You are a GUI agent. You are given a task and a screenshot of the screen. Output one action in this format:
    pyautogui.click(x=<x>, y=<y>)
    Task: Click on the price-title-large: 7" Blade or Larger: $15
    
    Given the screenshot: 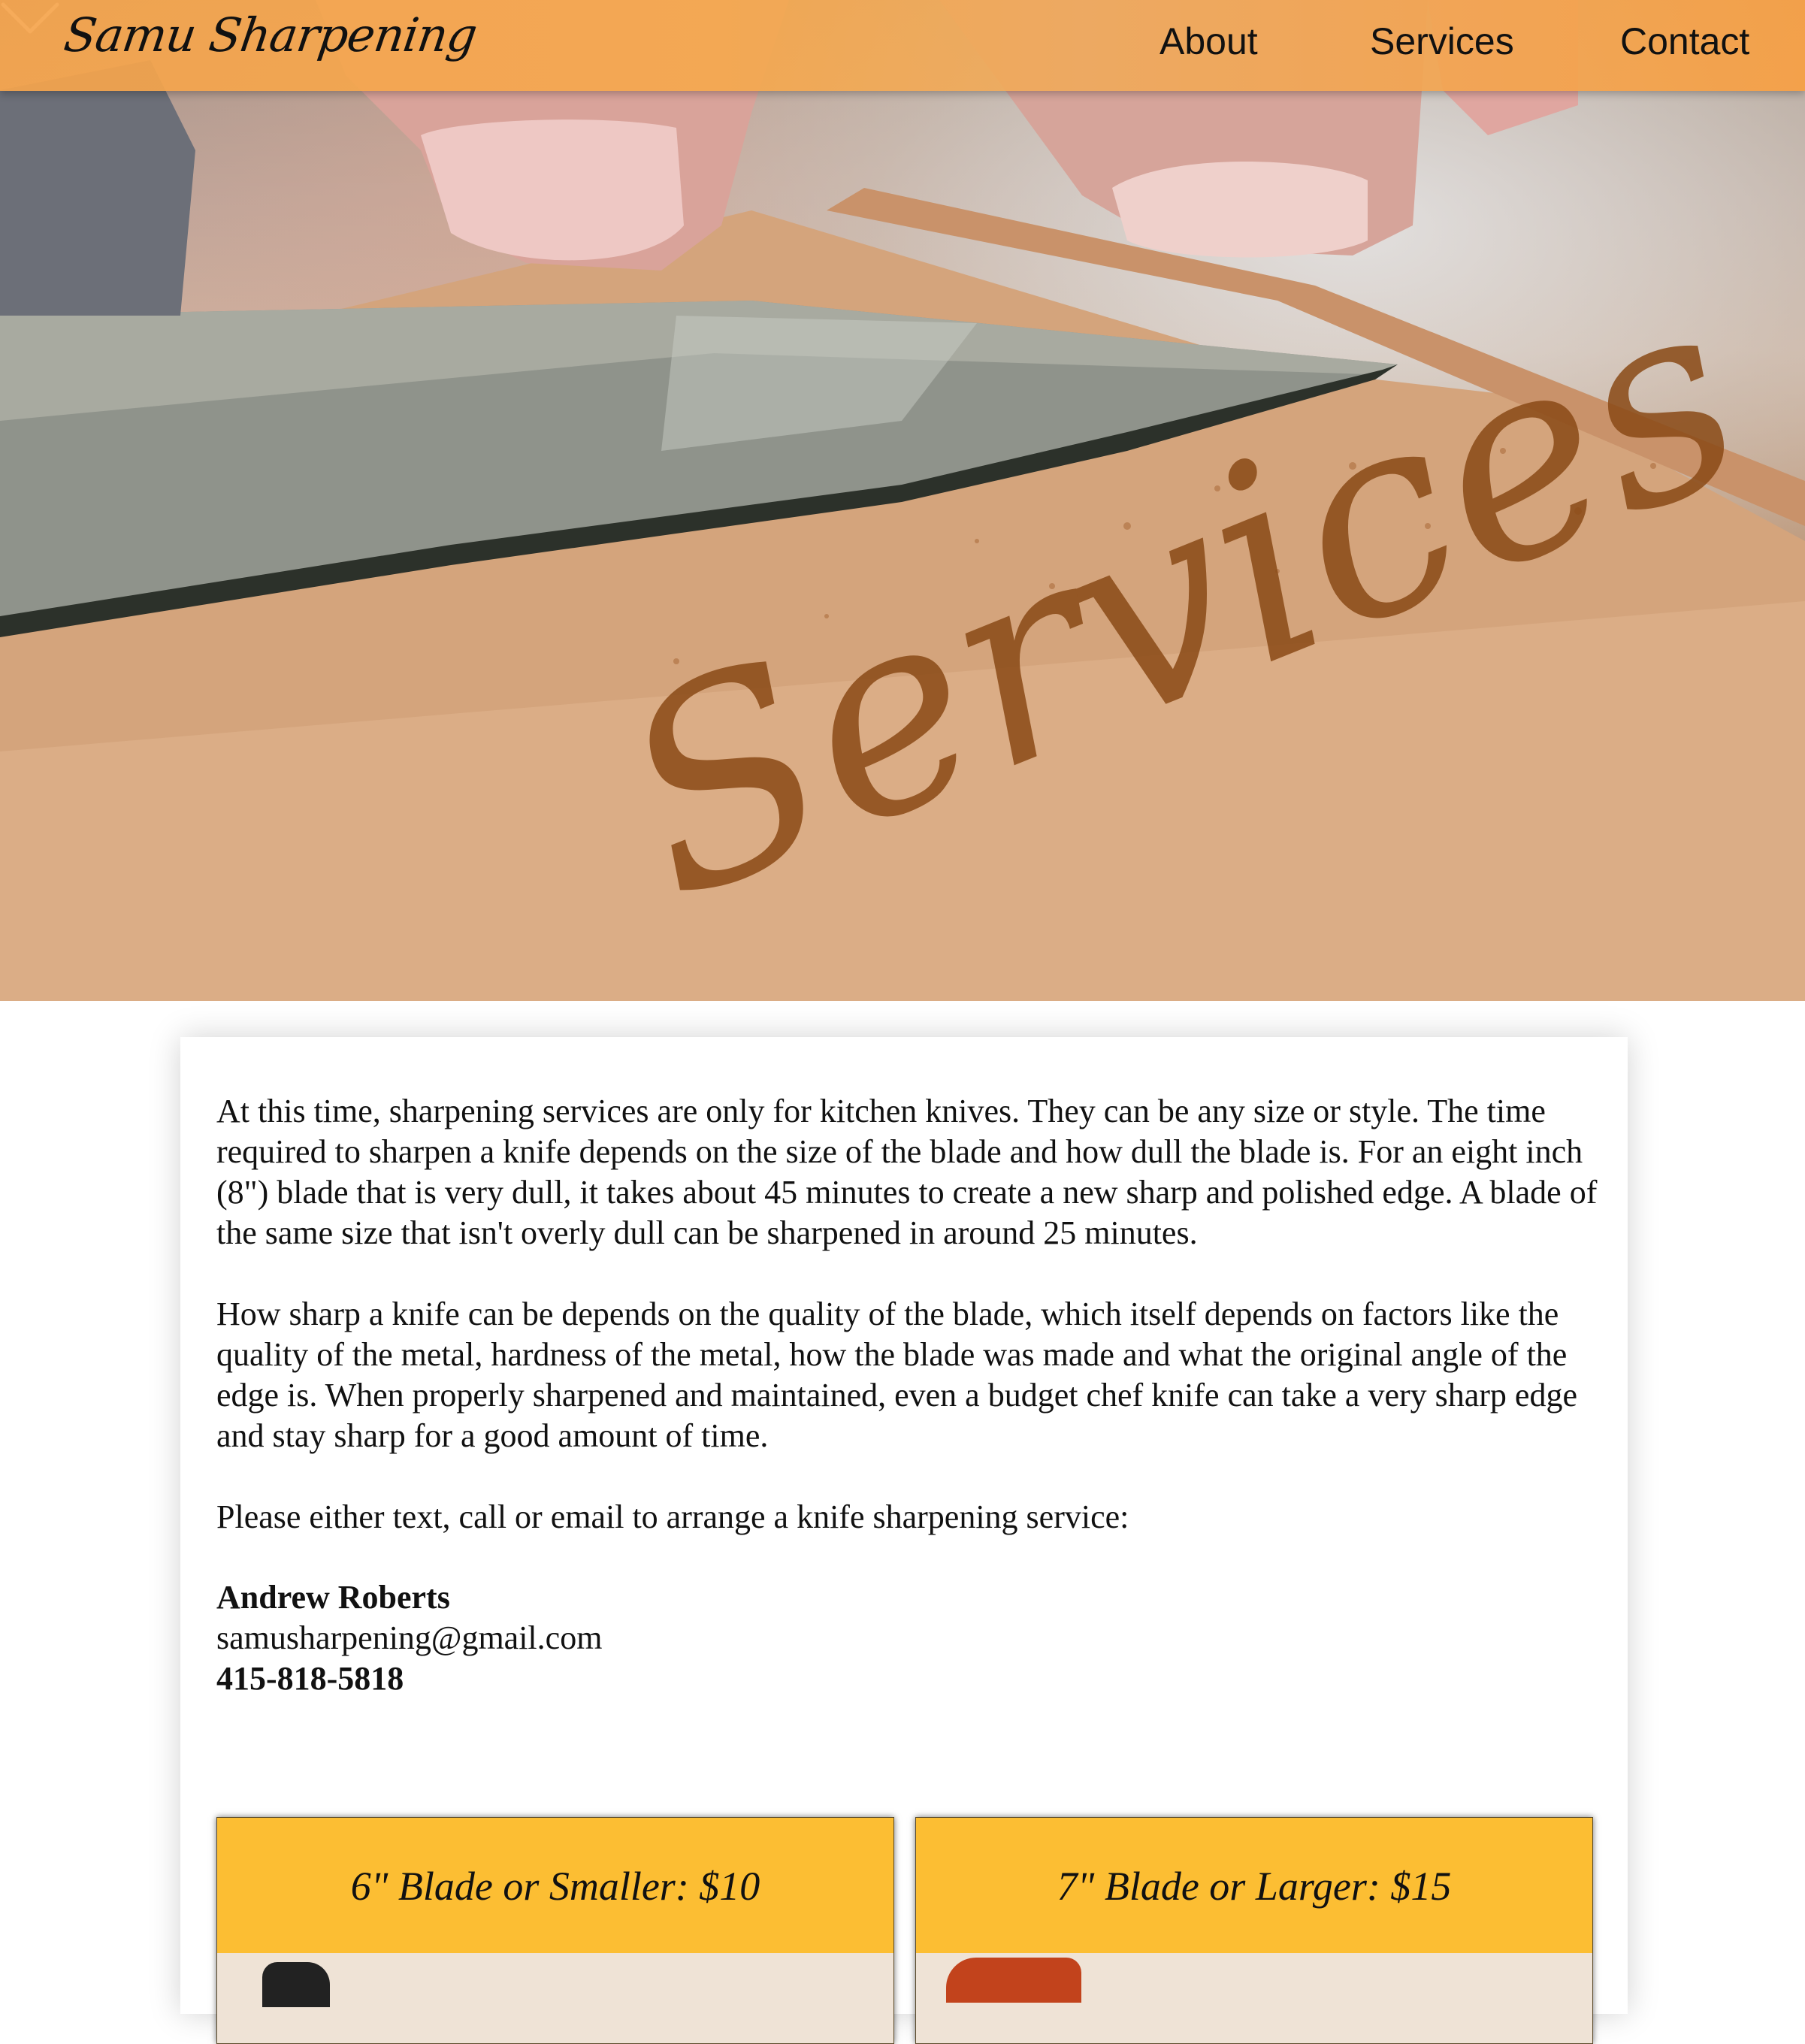 What is the action you would take?
    pyautogui.click(x=1254, y=1886)
    